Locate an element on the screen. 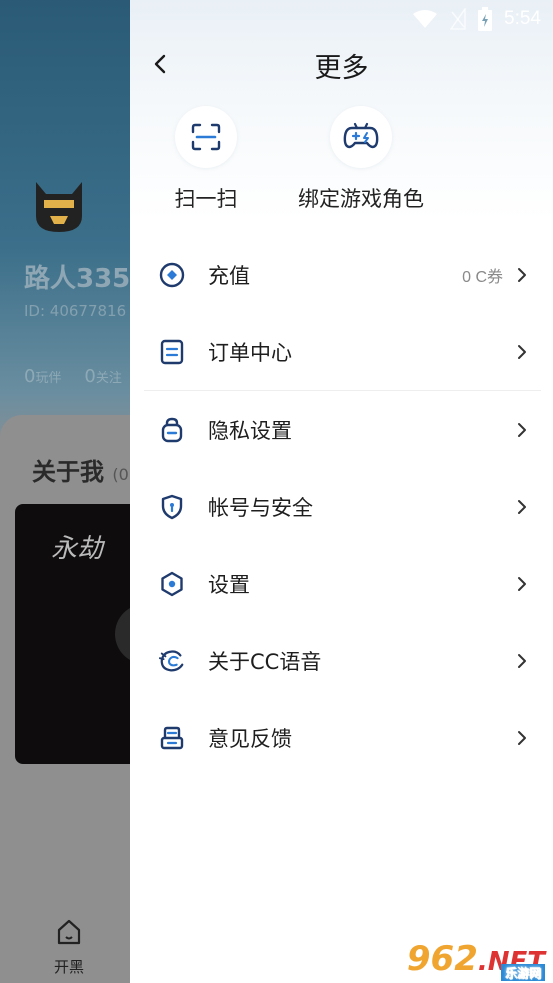 The image size is (553, 983). menu-item-label: 充值 is located at coordinates (229, 275).